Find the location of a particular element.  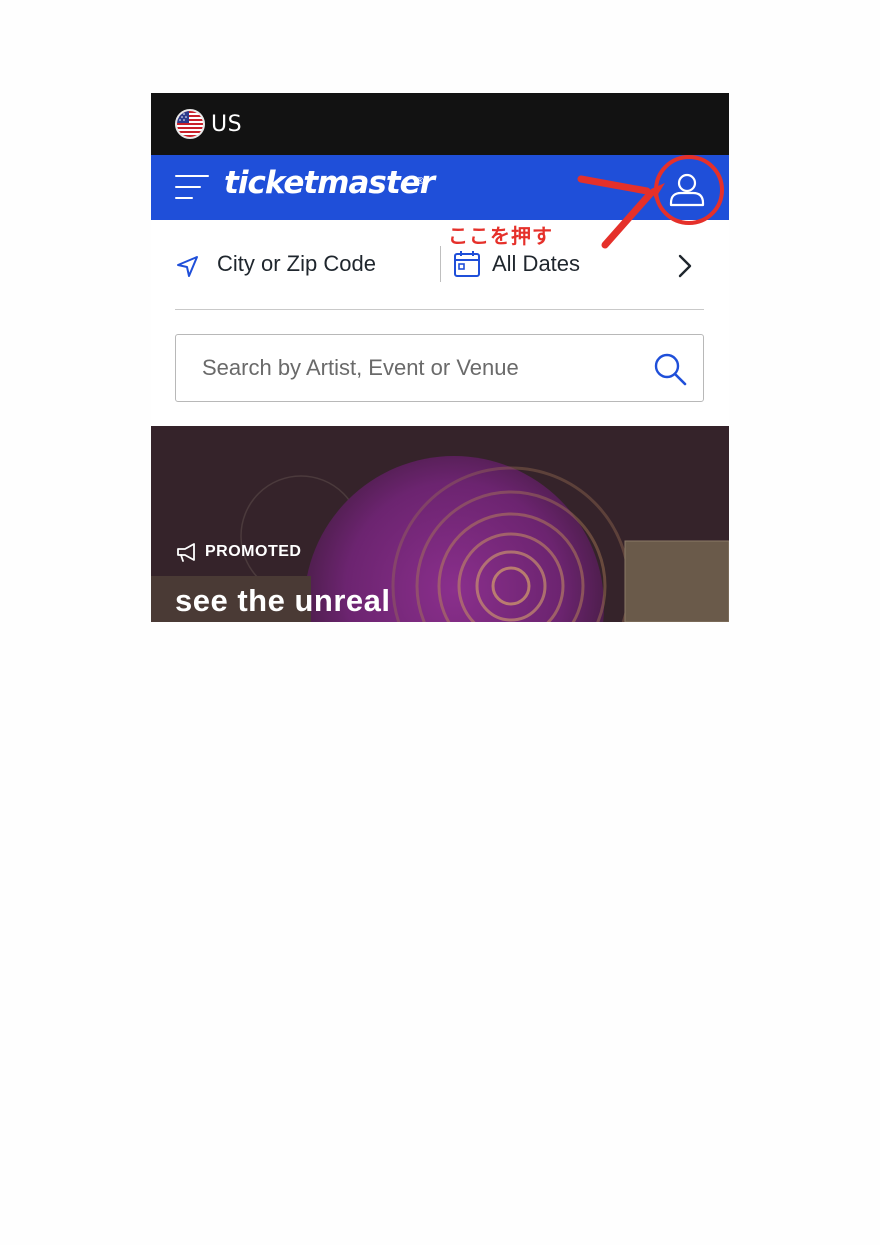

location-filter: City or Zip Code is located at coordinates (296, 264).